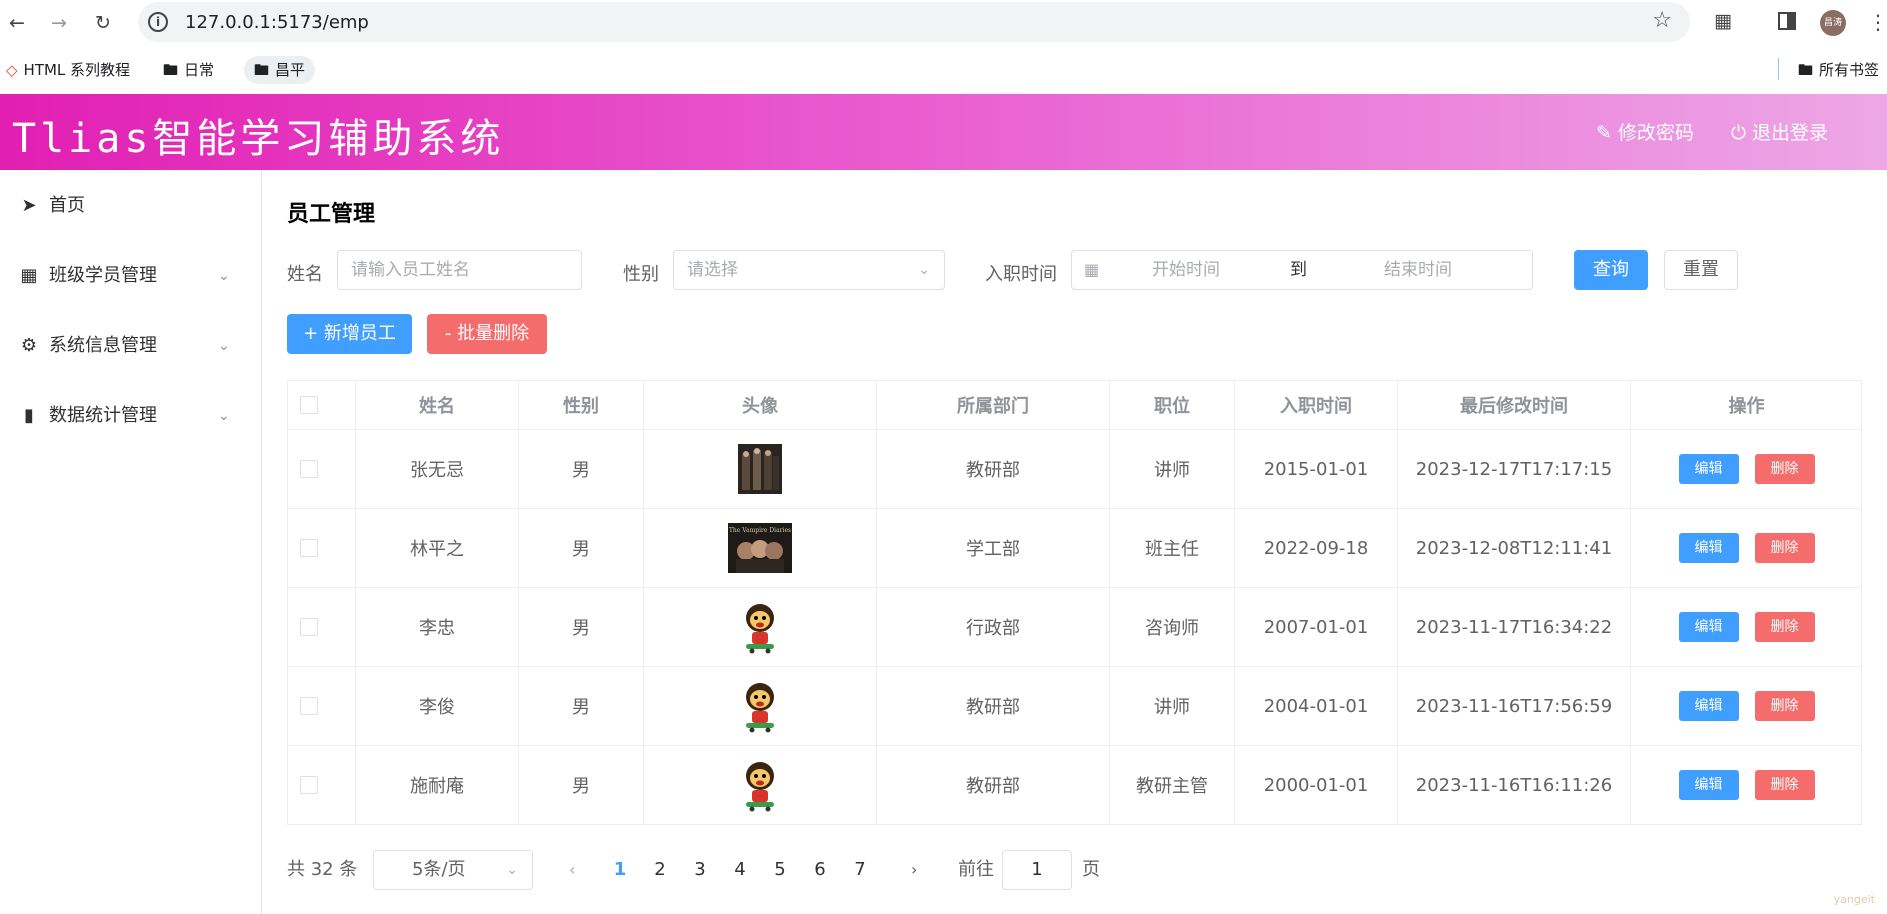  What do you see at coordinates (760, 530) in the screenshot?
I see `svg-text: The Vampire Diaries` at bounding box center [760, 530].